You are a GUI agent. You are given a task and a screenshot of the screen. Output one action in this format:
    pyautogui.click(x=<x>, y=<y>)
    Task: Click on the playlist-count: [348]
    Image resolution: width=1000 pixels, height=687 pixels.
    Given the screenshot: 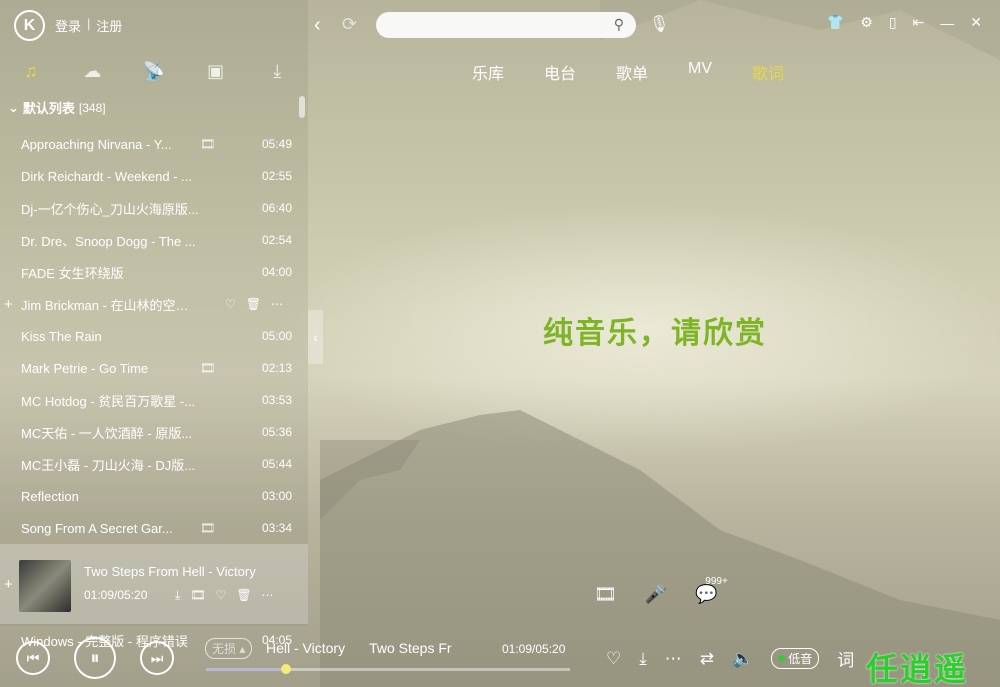 What is the action you would take?
    pyautogui.click(x=92, y=107)
    